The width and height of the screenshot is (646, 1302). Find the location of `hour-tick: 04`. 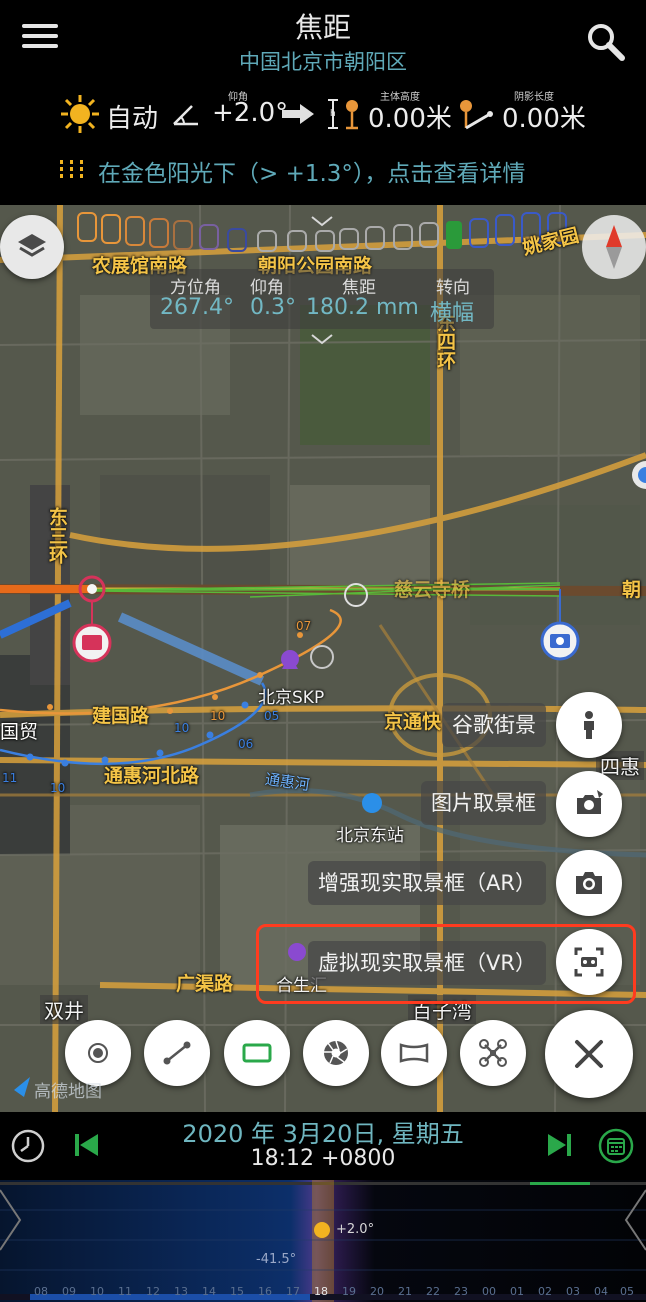

hour-tick: 04 is located at coordinates (601, 1291).